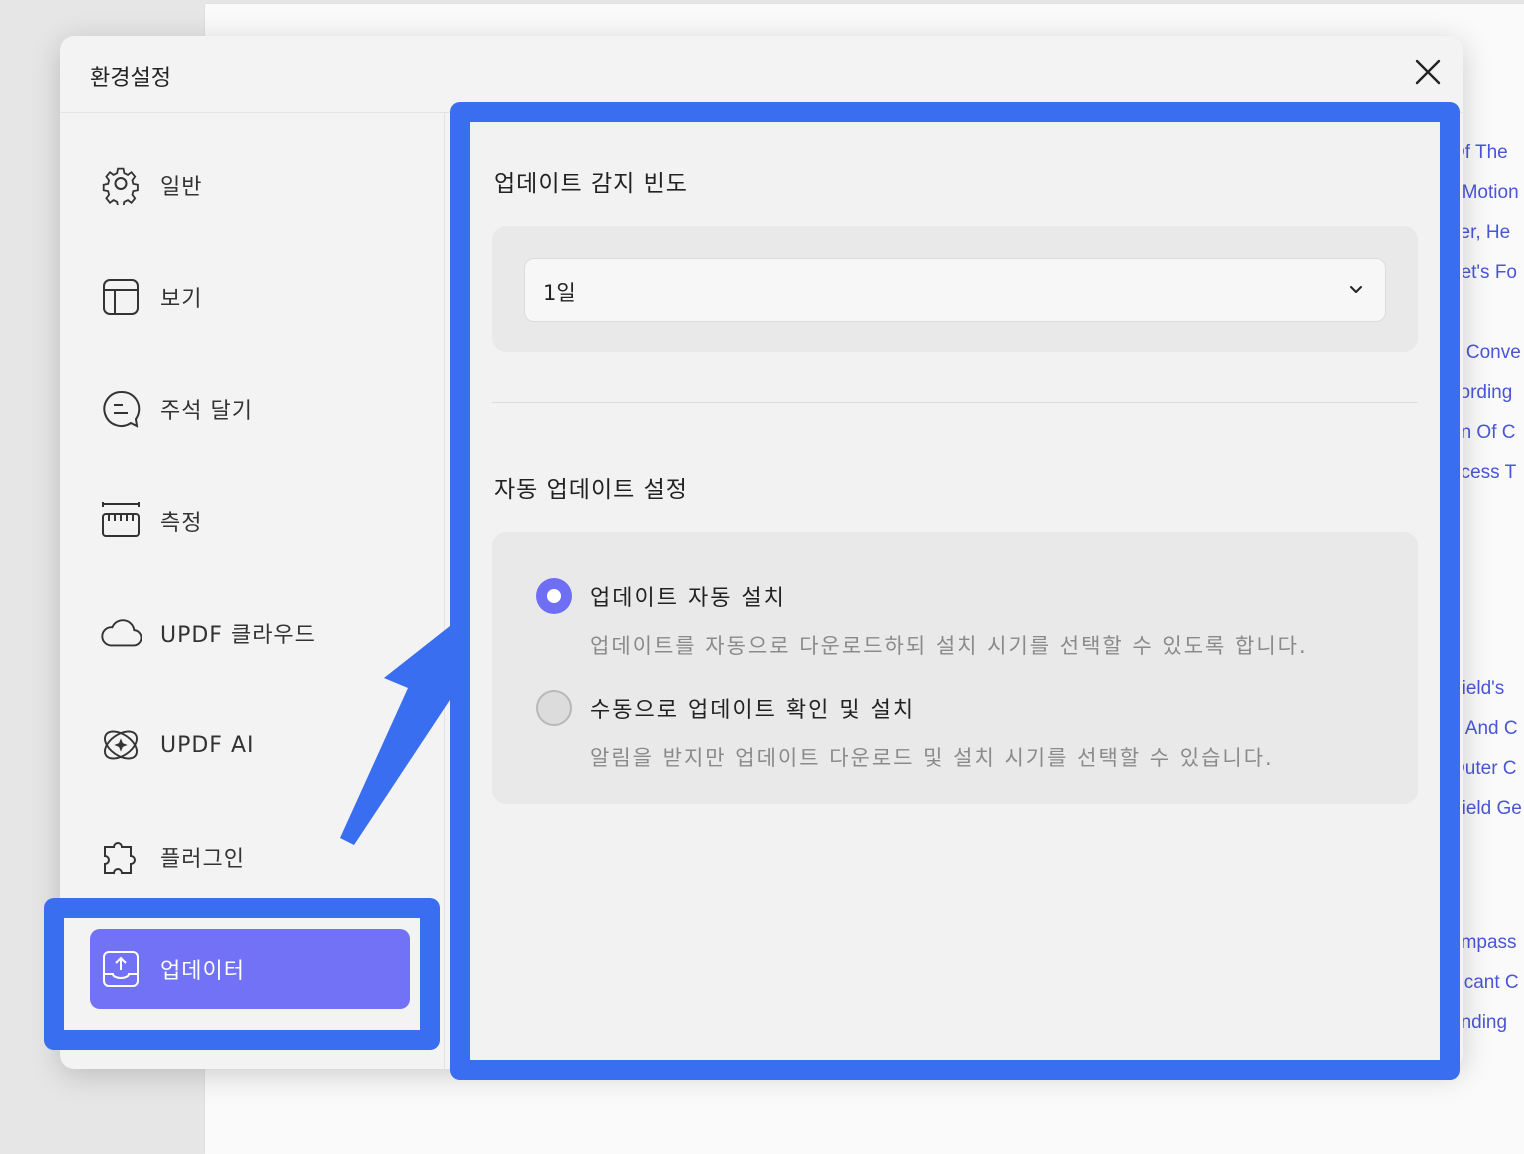 The image size is (1524, 1154). I want to click on sidebar-item-label: 플러그인, so click(202, 859).